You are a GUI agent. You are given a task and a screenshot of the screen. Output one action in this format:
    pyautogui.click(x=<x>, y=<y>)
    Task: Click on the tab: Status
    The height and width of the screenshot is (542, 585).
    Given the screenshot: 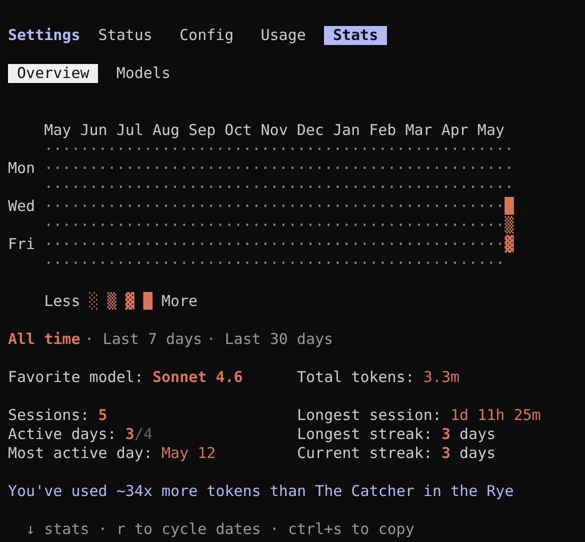 What is the action you would take?
    pyautogui.click(x=125, y=35)
    